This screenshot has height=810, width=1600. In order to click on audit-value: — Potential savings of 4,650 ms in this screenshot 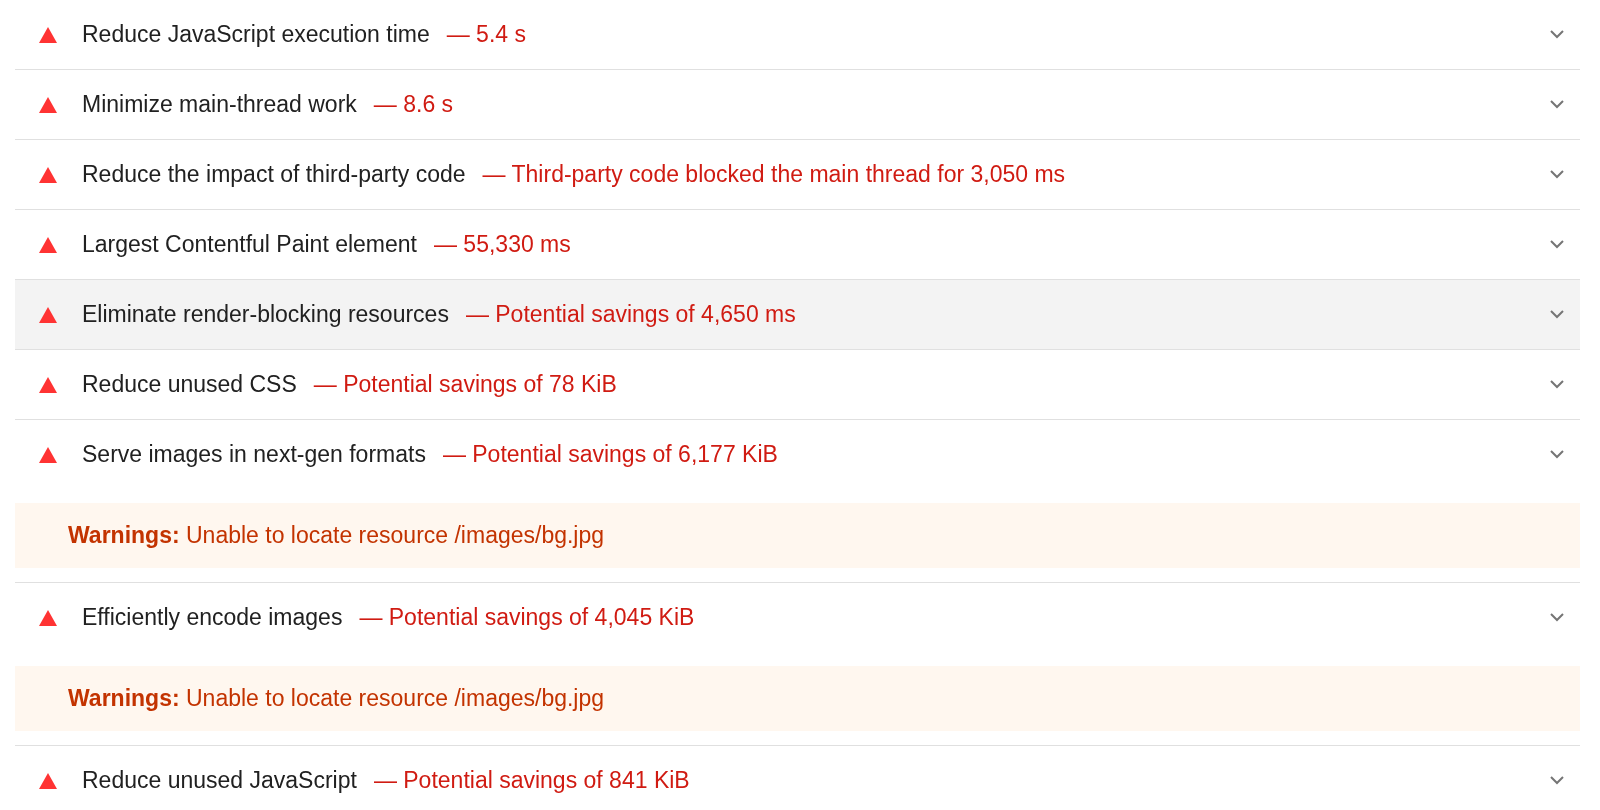, I will do `click(630, 315)`.